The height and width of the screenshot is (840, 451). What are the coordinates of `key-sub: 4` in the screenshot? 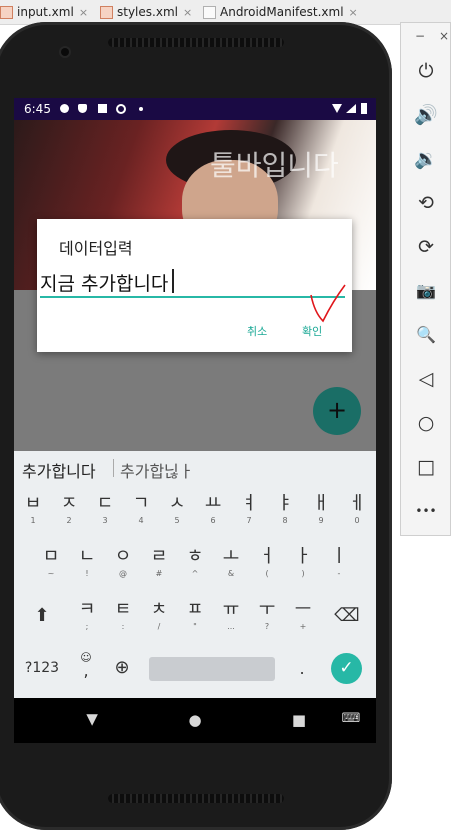 It's located at (141, 520).